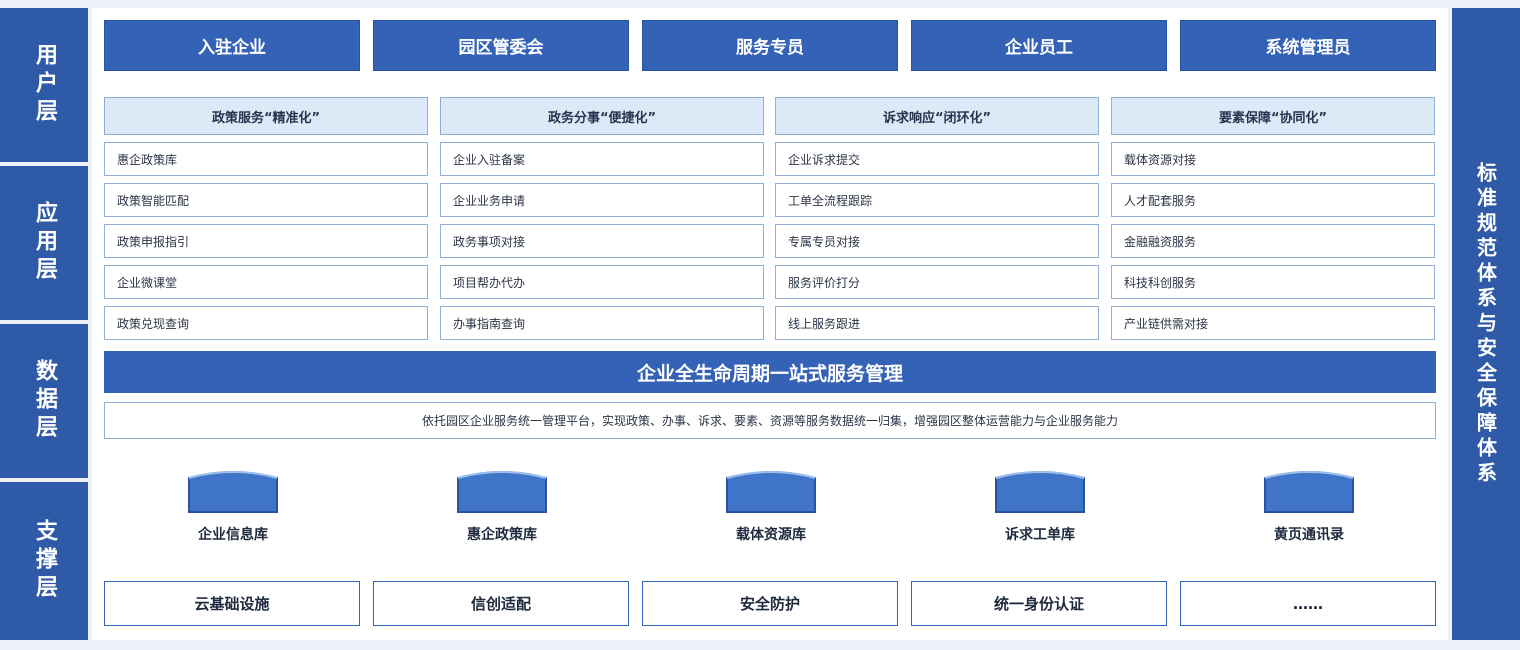  What do you see at coordinates (1273, 116) in the screenshot?
I see `column-title: 要素保障“协同化”` at bounding box center [1273, 116].